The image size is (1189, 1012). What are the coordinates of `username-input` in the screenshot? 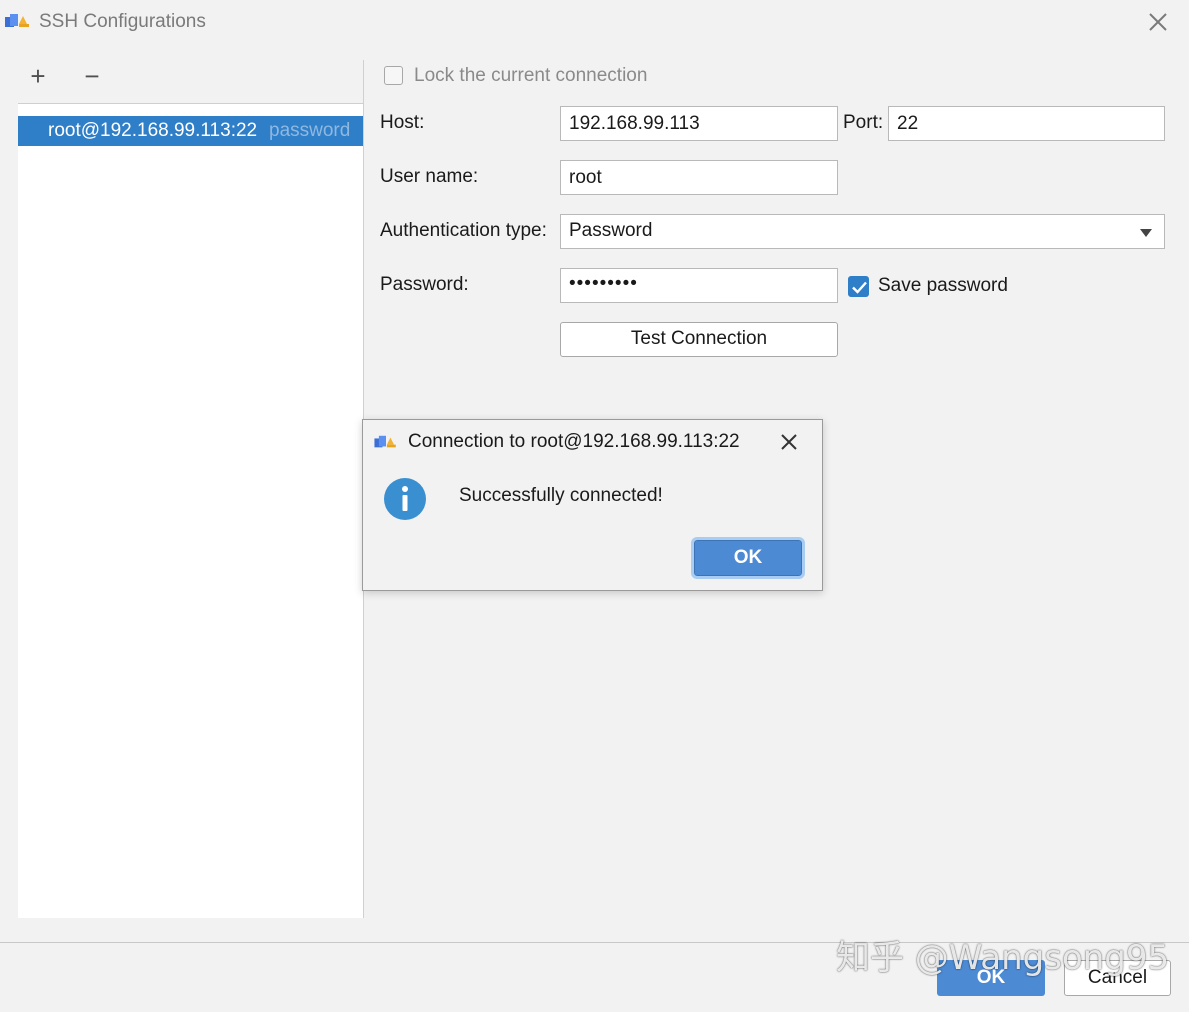 It's located at (699, 177).